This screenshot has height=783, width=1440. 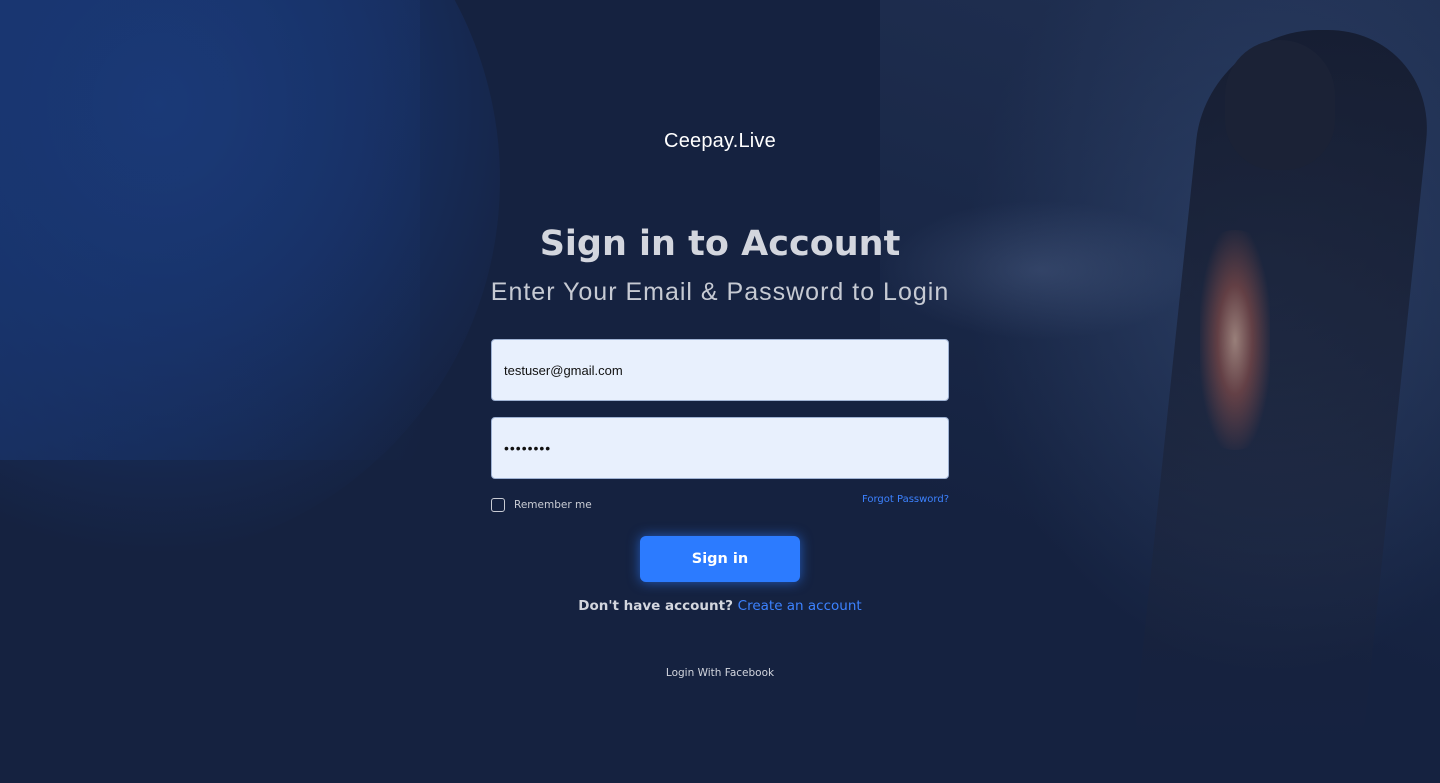 I want to click on brand-logo: Ceepay.Live, so click(x=720, y=141).